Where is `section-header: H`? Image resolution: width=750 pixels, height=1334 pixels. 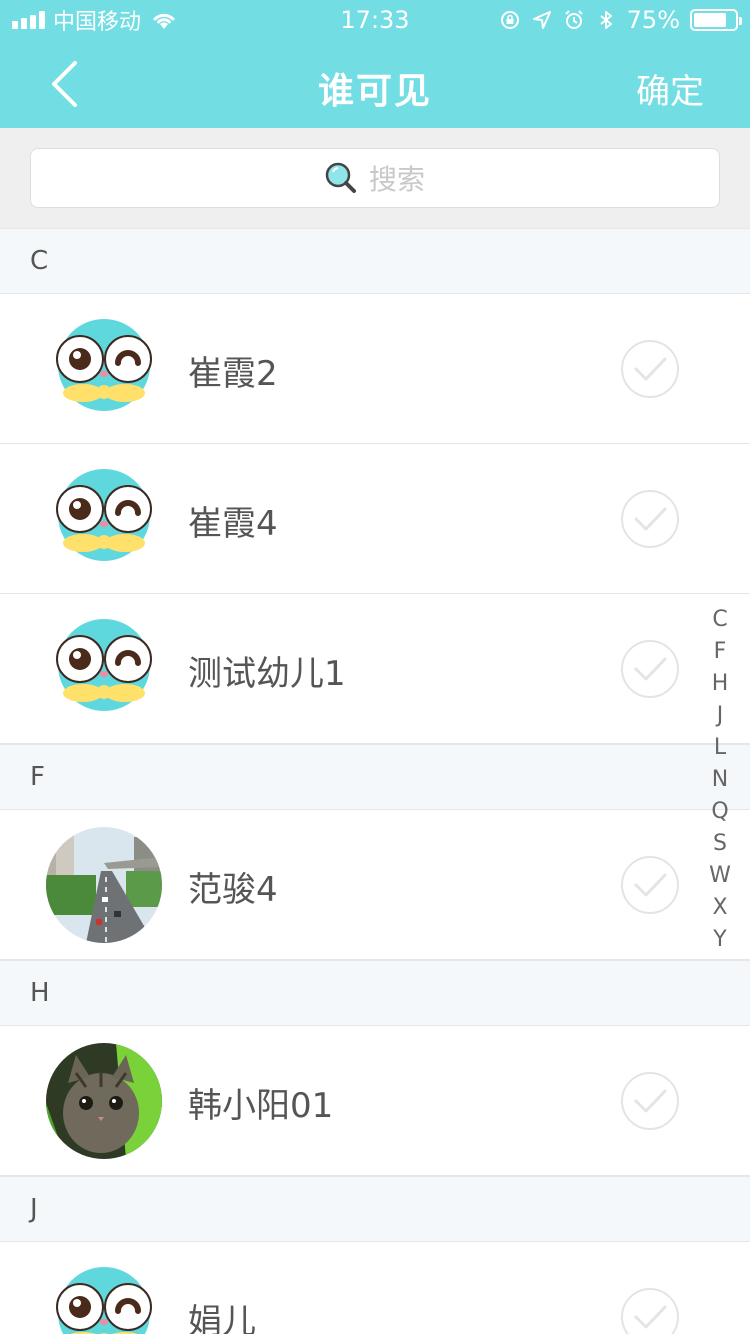
section-header: H is located at coordinates (375, 993).